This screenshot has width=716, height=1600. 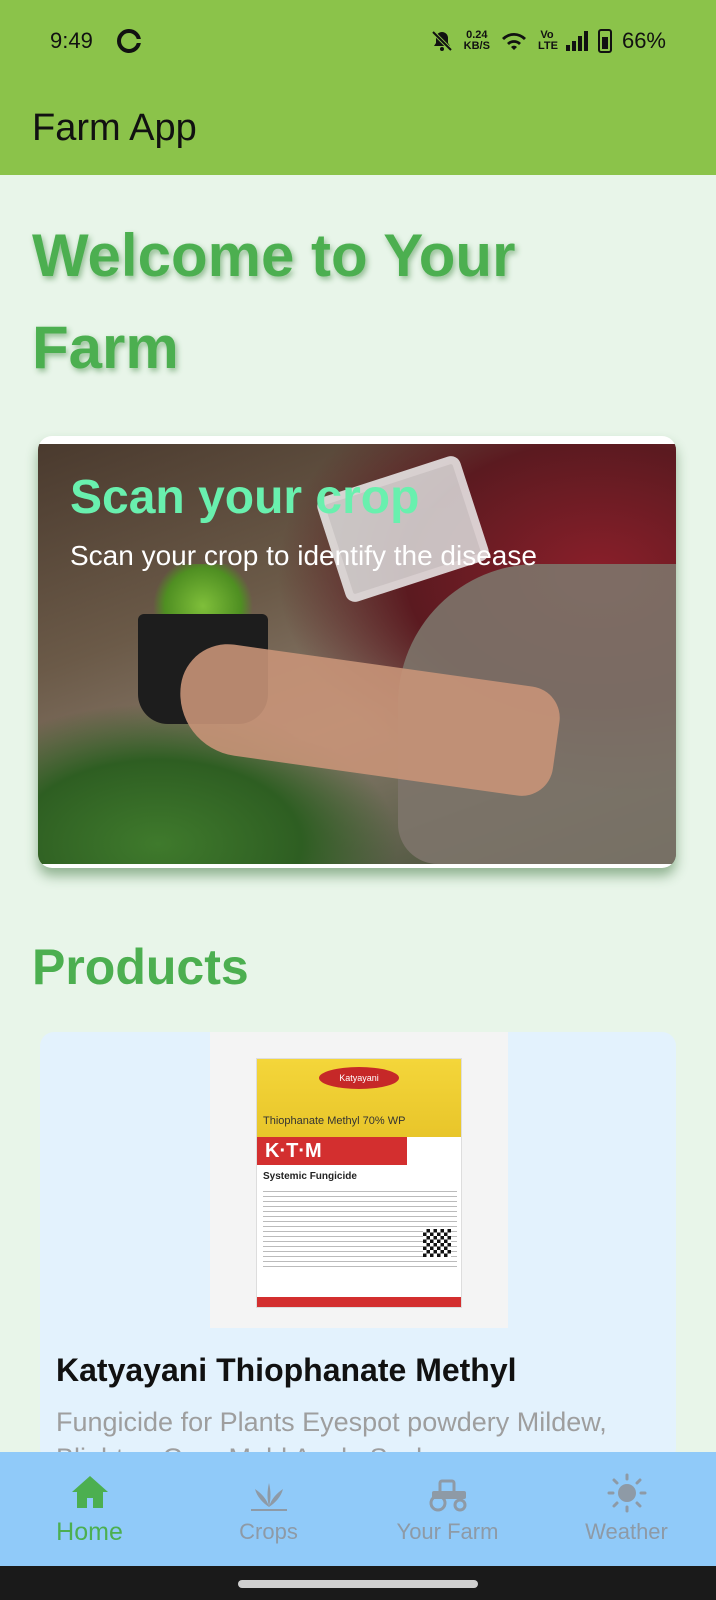 I want to click on qr-code-icon, so click(x=437, y=1243).